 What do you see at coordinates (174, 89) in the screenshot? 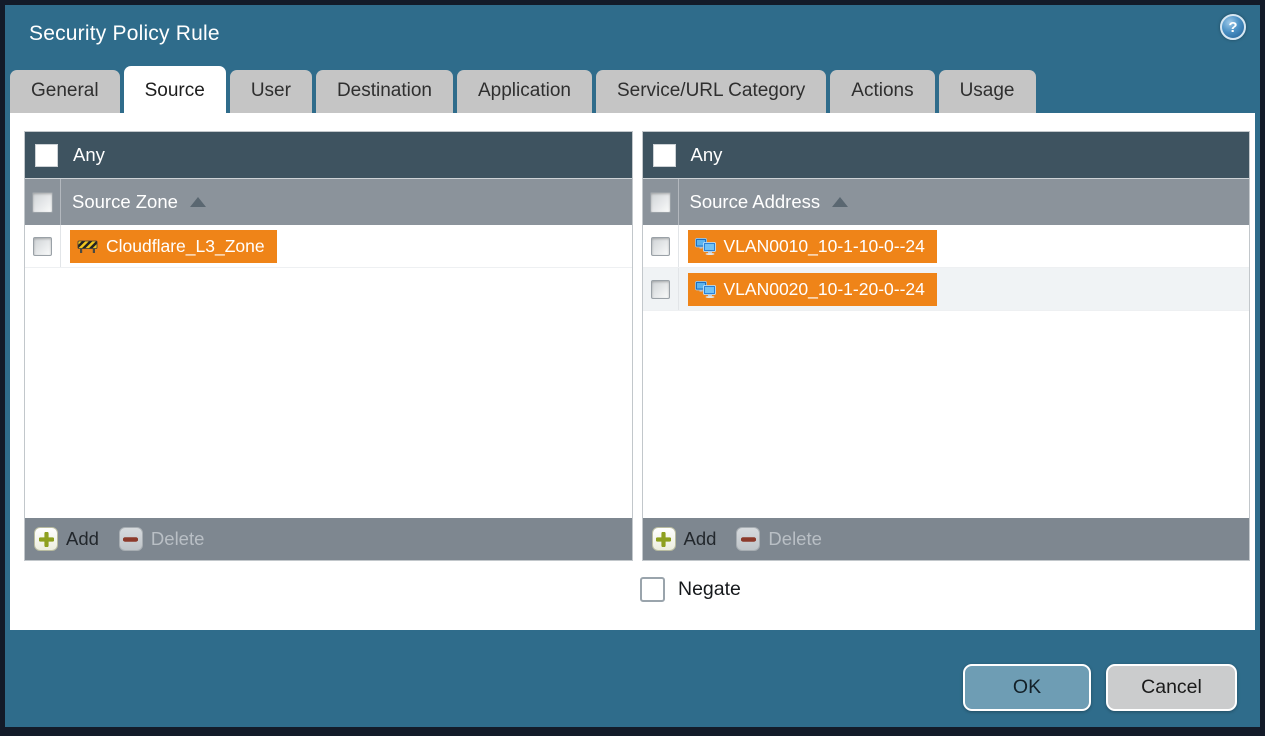
I see `tab-source: Source` at bounding box center [174, 89].